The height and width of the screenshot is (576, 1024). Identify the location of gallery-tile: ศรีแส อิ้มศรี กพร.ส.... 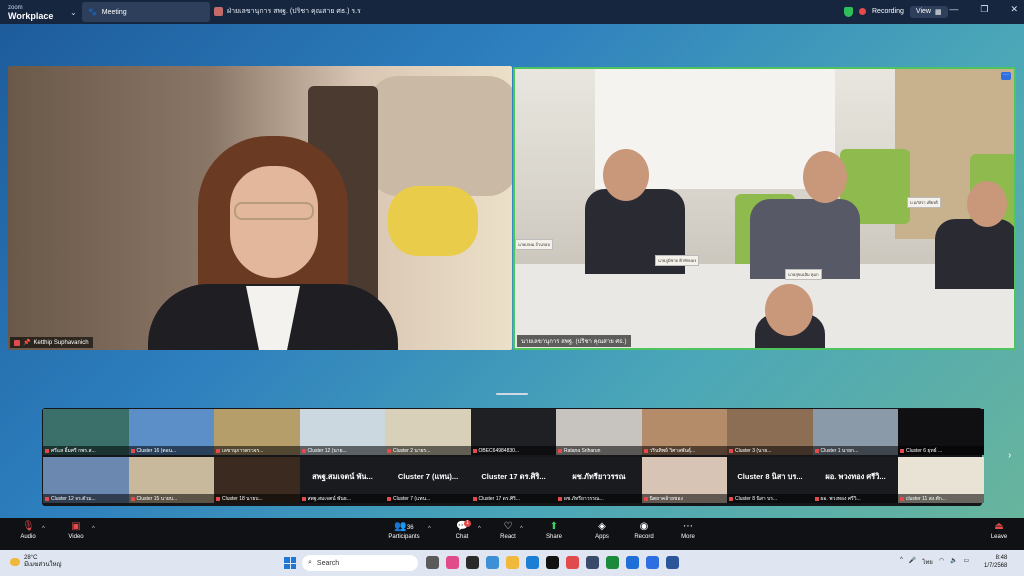
(86, 432).